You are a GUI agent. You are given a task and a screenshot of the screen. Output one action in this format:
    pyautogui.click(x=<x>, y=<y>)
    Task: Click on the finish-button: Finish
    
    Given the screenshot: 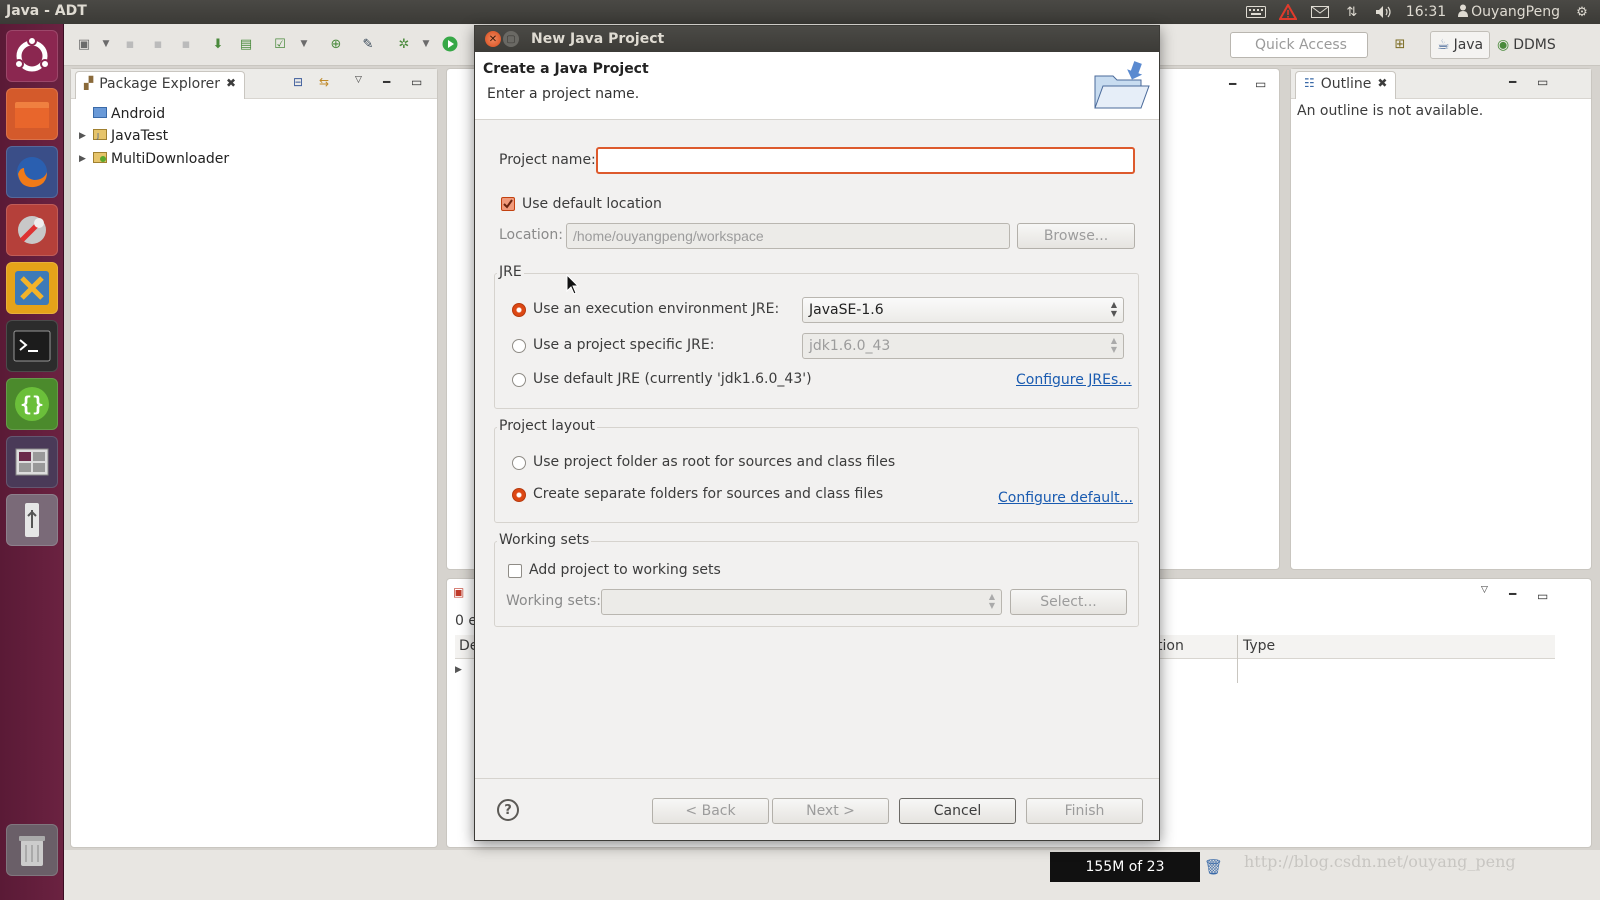 What is the action you would take?
    pyautogui.click(x=1084, y=811)
    